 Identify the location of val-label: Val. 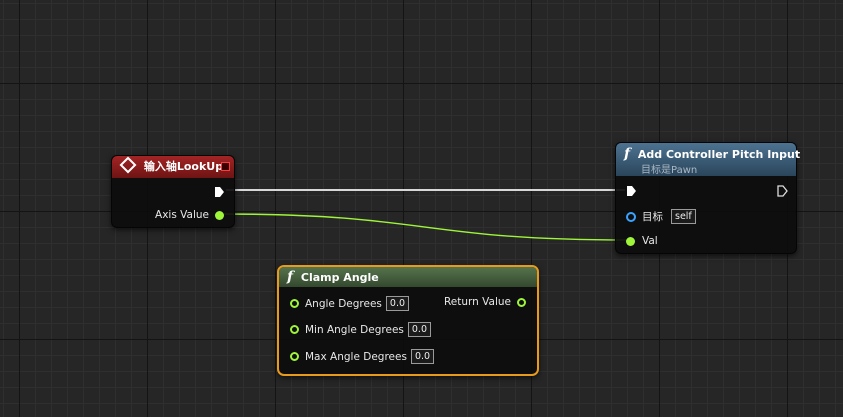
(650, 241).